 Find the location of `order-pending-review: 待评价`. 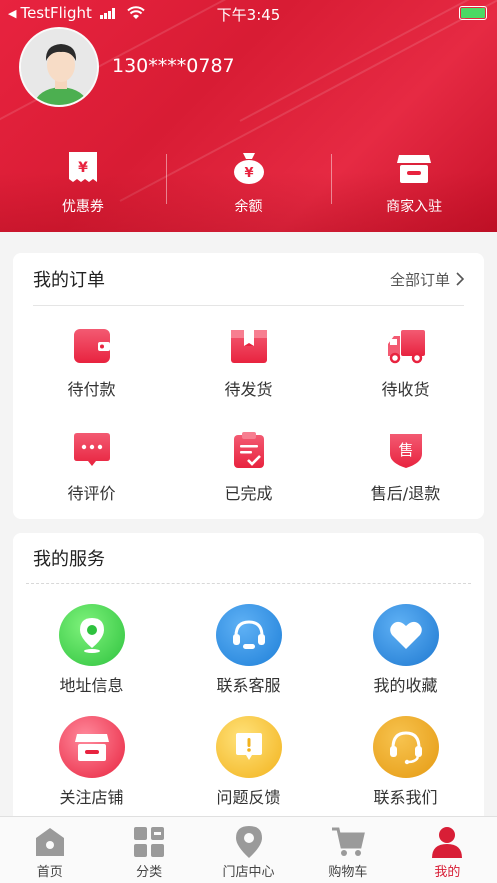

order-pending-review: 待评价 is located at coordinates (91, 462).